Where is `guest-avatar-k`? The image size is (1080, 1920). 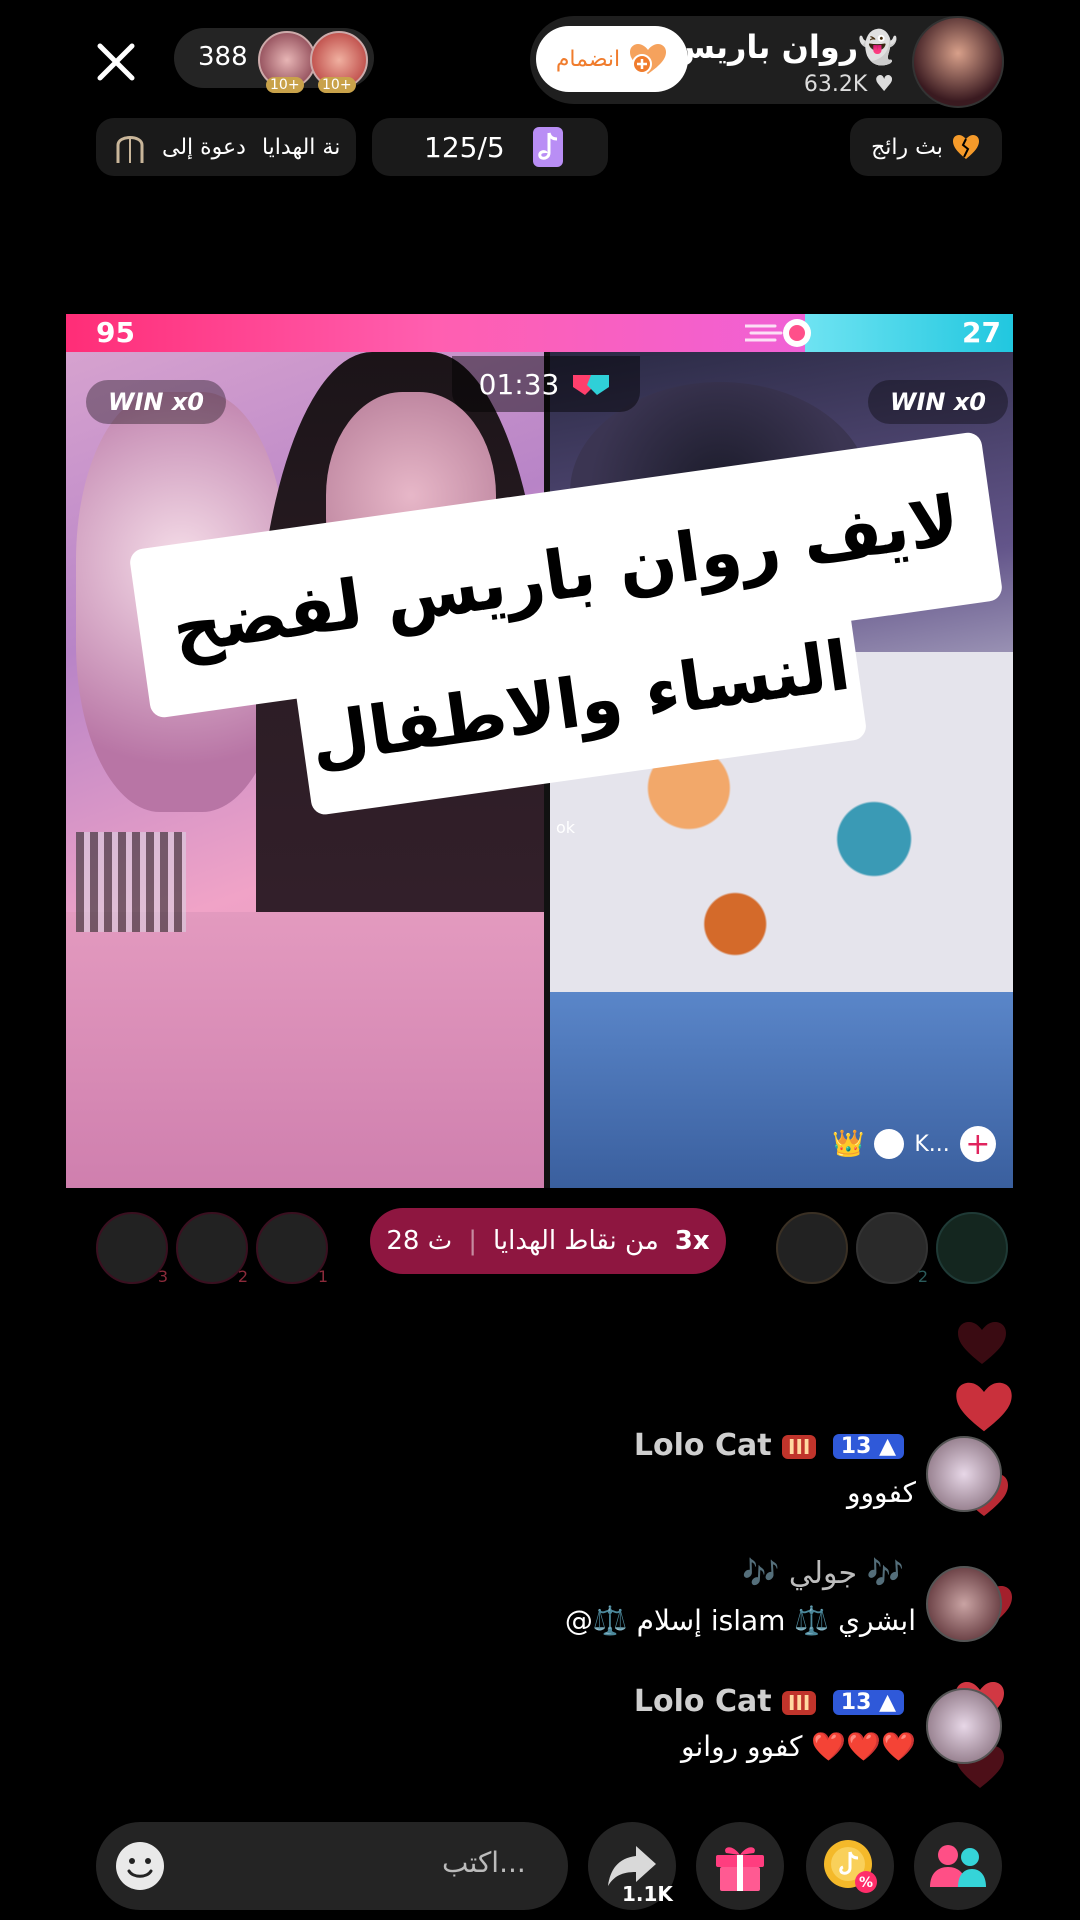 guest-avatar-k is located at coordinates (889, 1144).